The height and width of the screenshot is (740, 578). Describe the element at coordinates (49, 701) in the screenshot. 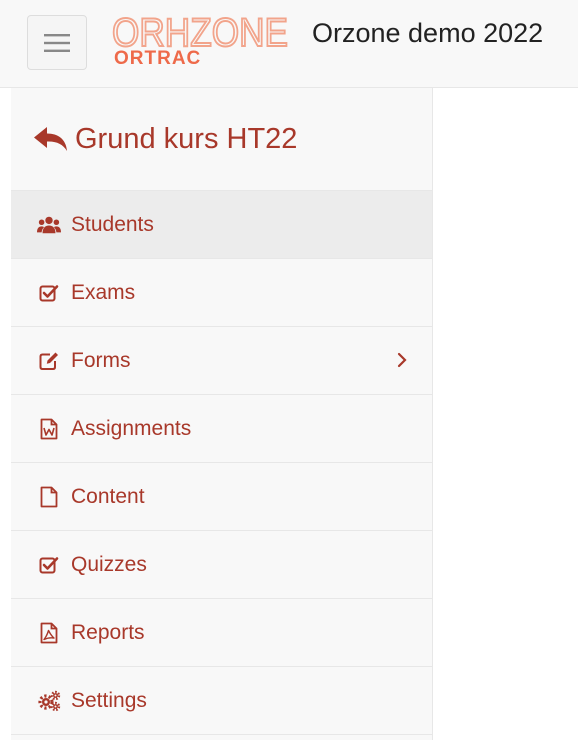

I see `cogs-icon` at that location.